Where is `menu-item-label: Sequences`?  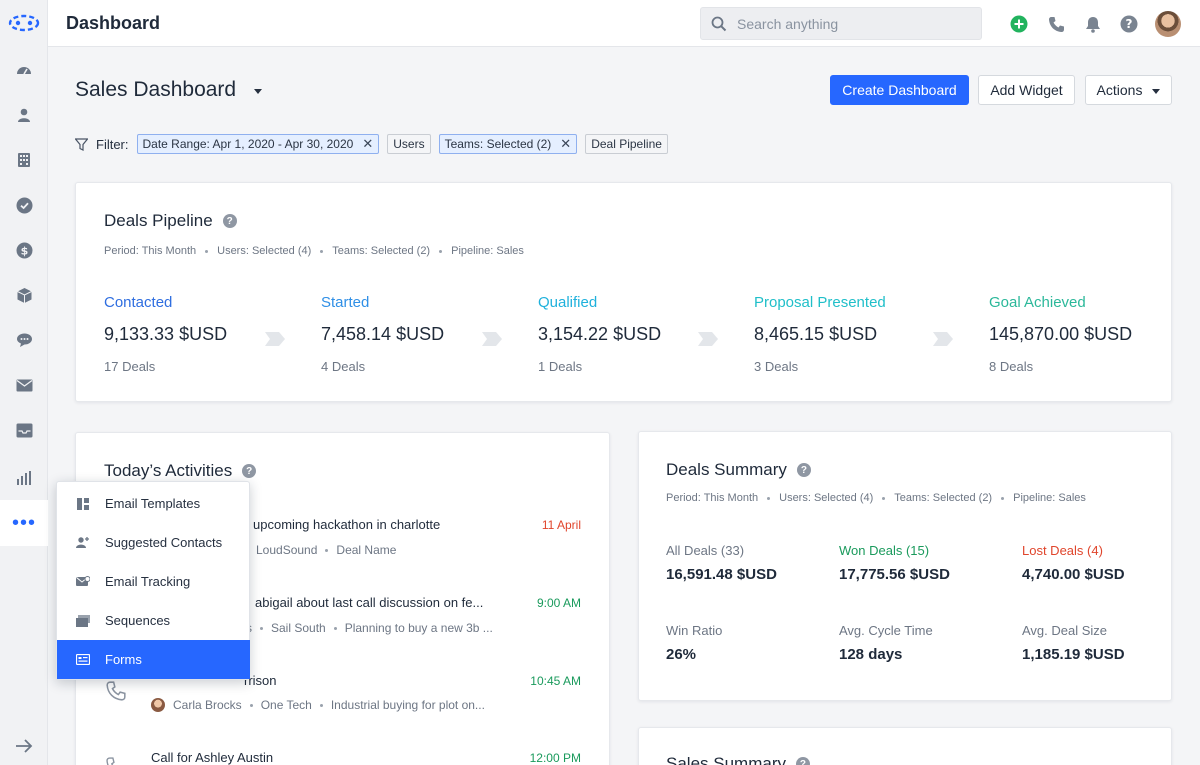
menu-item-label: Sequences is located at coordinates (138, 620).